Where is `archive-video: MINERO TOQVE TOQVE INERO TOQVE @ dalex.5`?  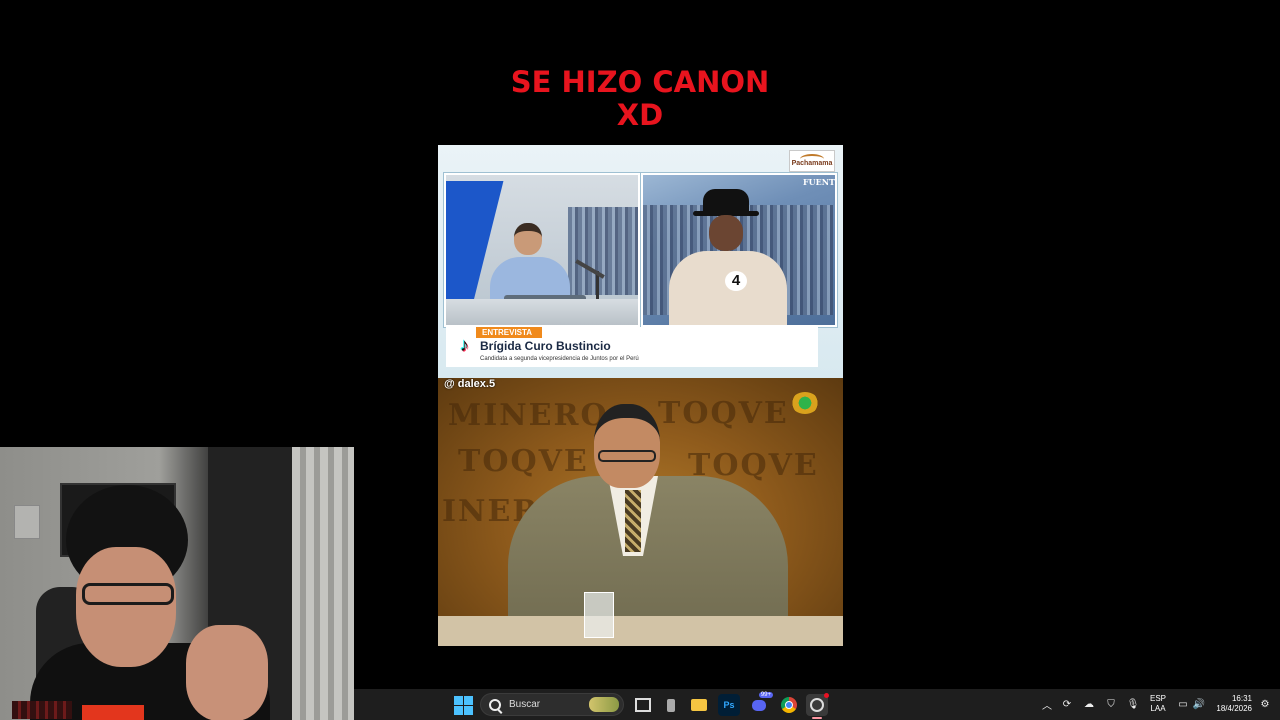
archive-video: MINERO TOQVE TOQVE INERO TOQVE @ dalex.5 is located at coordinates (640, 512).